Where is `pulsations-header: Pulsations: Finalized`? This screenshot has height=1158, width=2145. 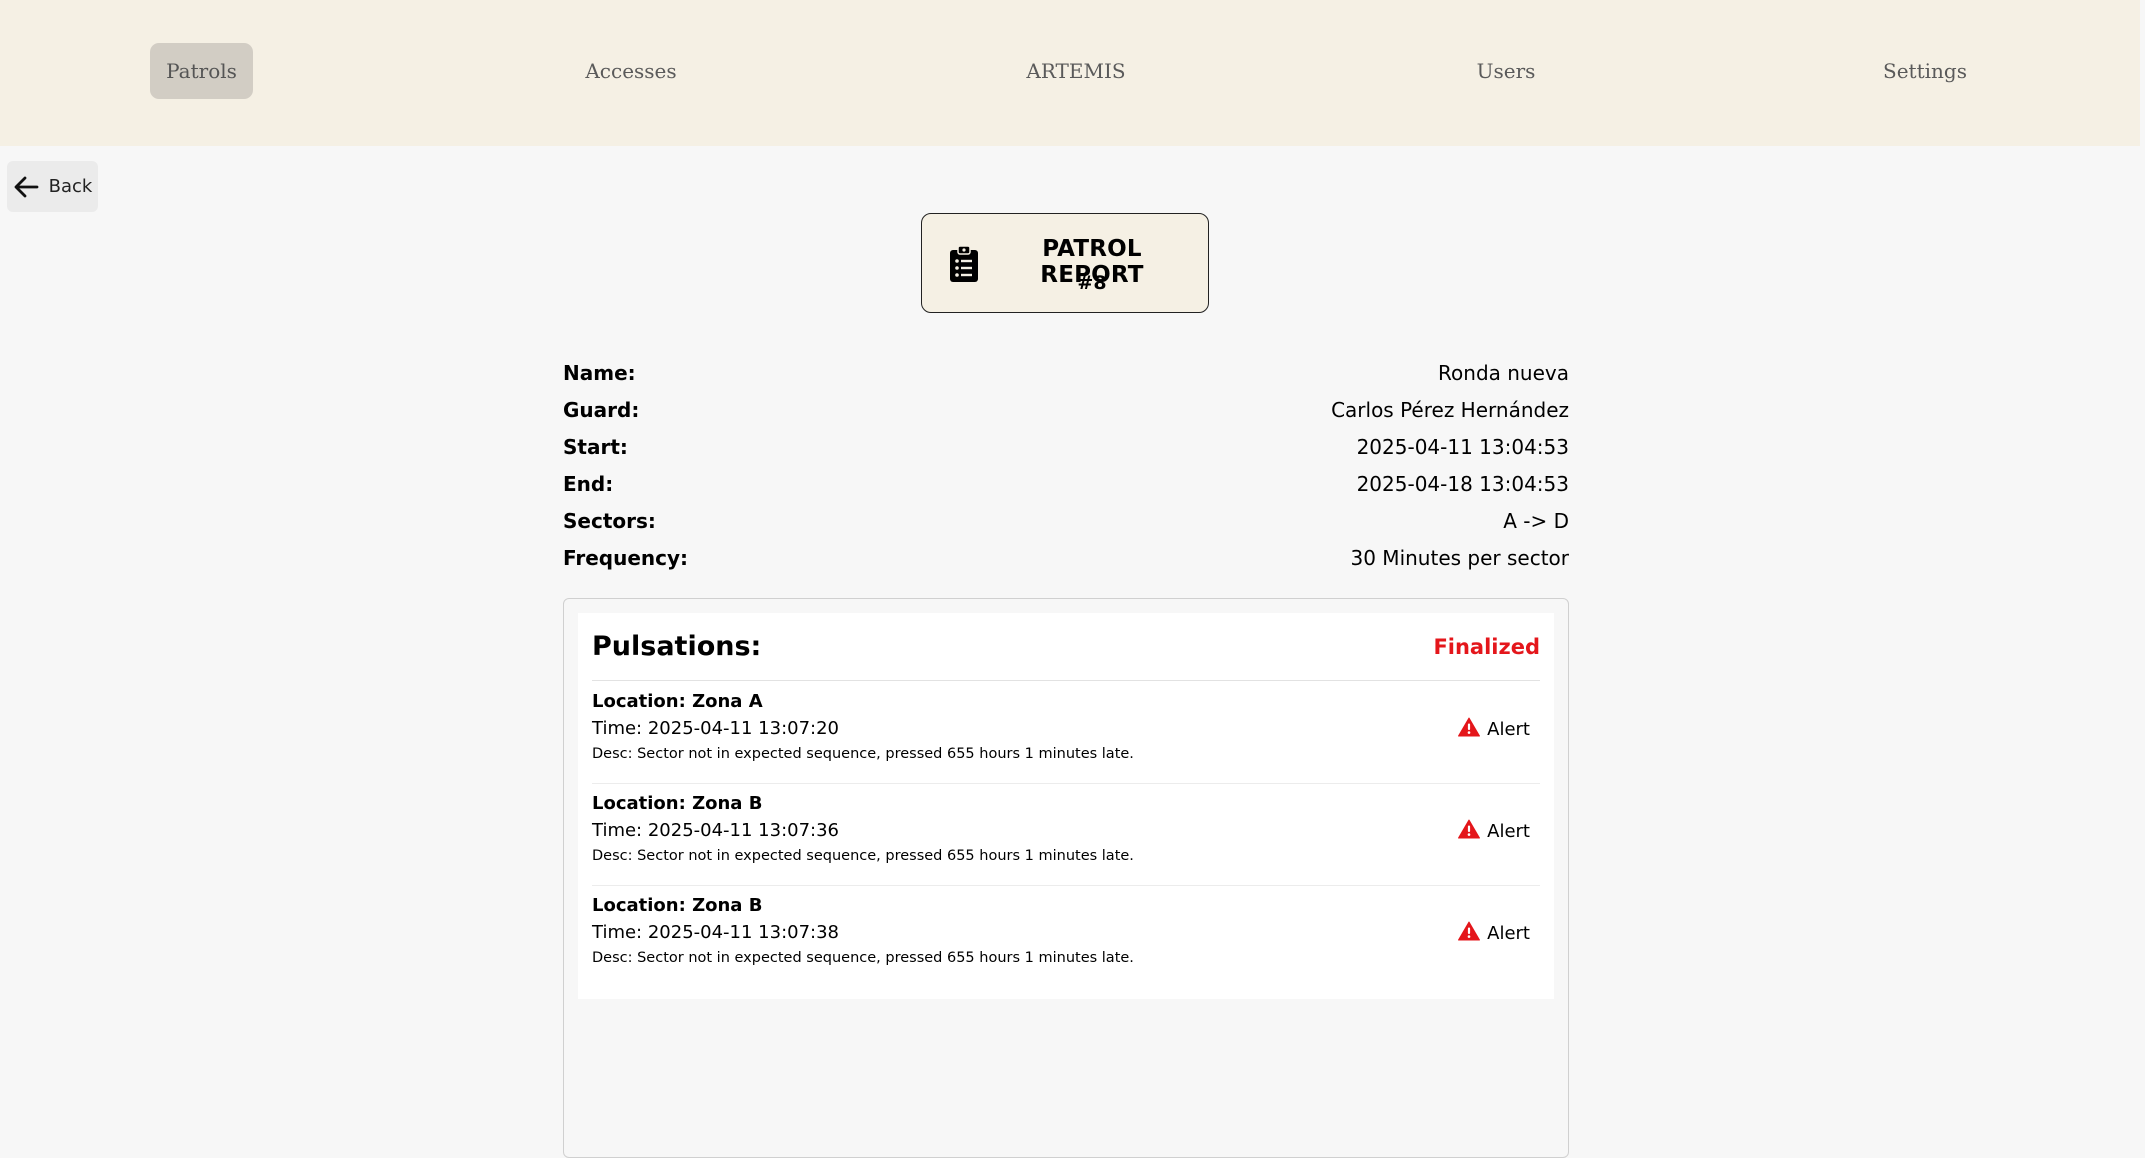 pulsations-header: Pulsations: Finalized is located at coordinates (1066, 654).